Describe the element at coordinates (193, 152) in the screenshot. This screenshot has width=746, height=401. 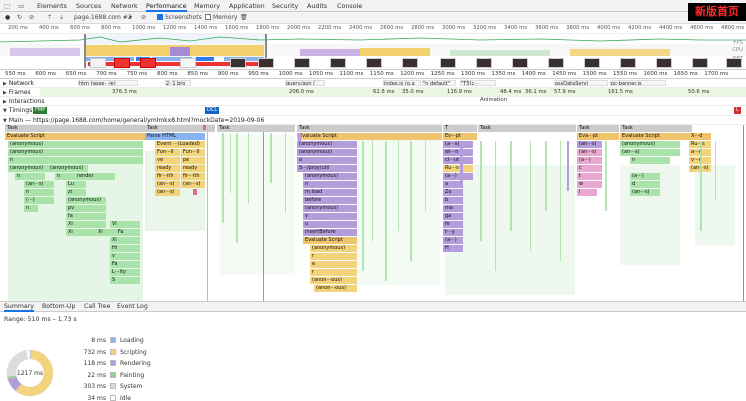
I see `flame-function: Fun···ll` at that location.